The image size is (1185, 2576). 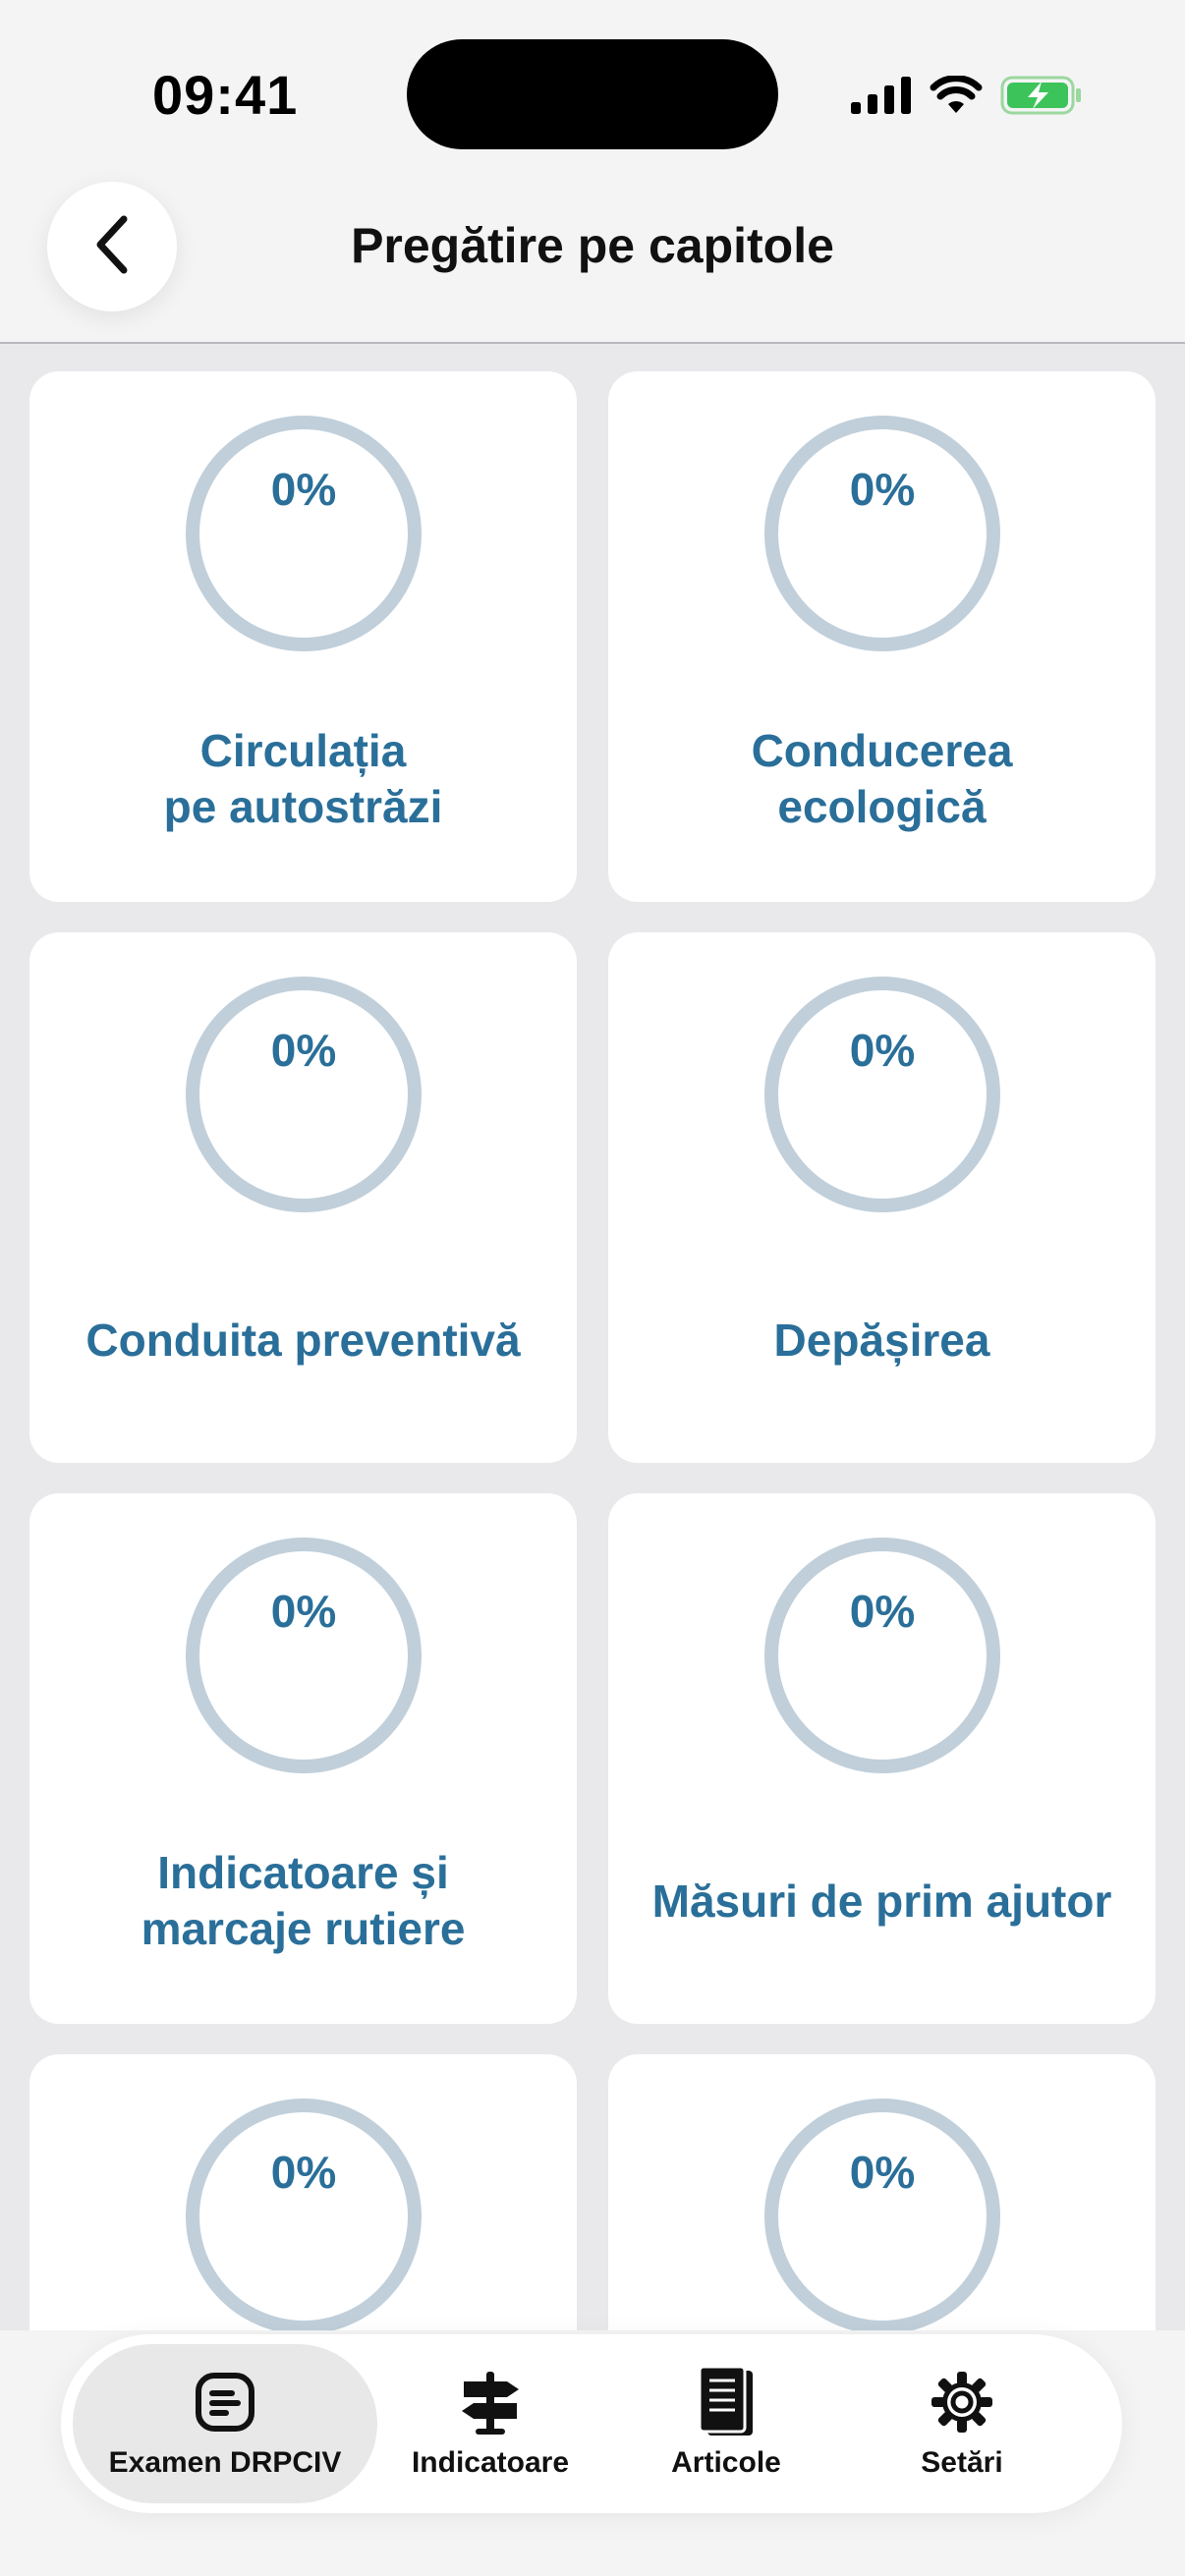 What do you see at coordinates (303, 636) in the screenshot?
I see `chapter-card: 0% Circulația pe autostrăzi` at bounding box center [303, 636].